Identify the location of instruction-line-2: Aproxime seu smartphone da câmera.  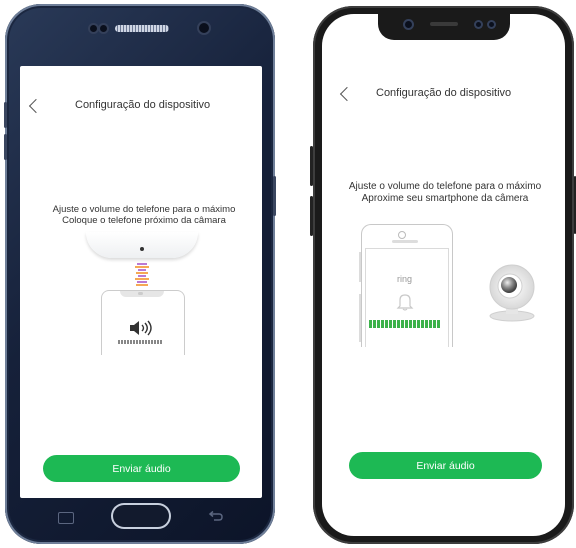
(445, 198).